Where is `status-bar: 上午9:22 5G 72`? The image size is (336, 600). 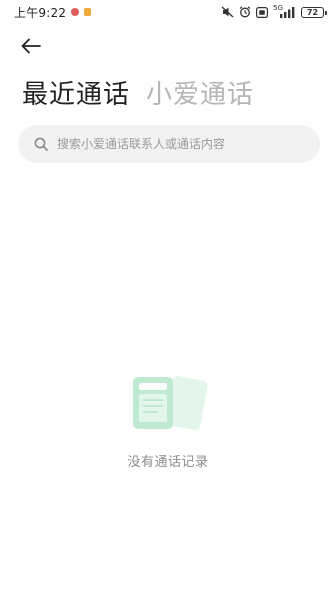
status-bar: 上午9:22 5G 72 is located at coordinates (168, 12).